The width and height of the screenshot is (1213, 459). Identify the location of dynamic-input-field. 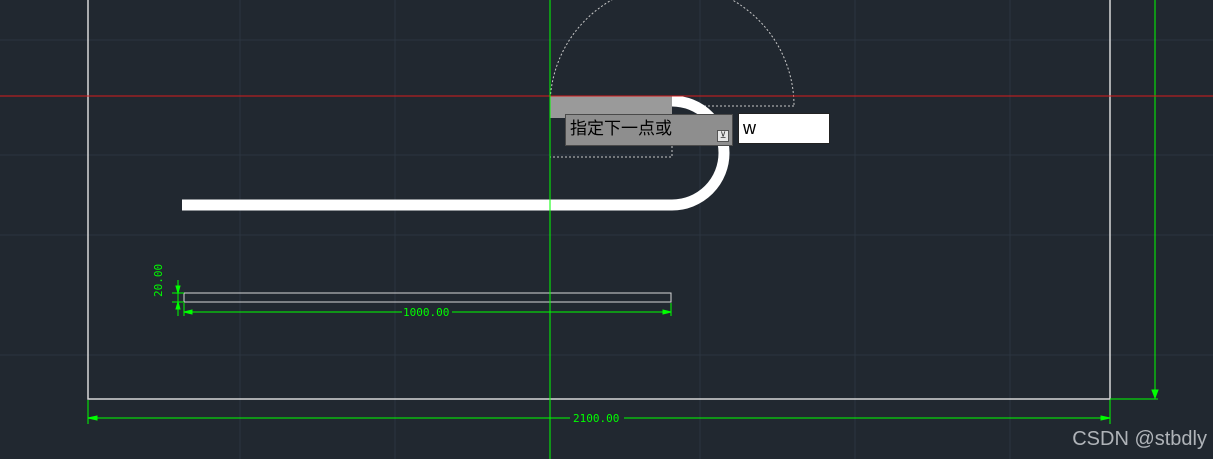
(784, 128).